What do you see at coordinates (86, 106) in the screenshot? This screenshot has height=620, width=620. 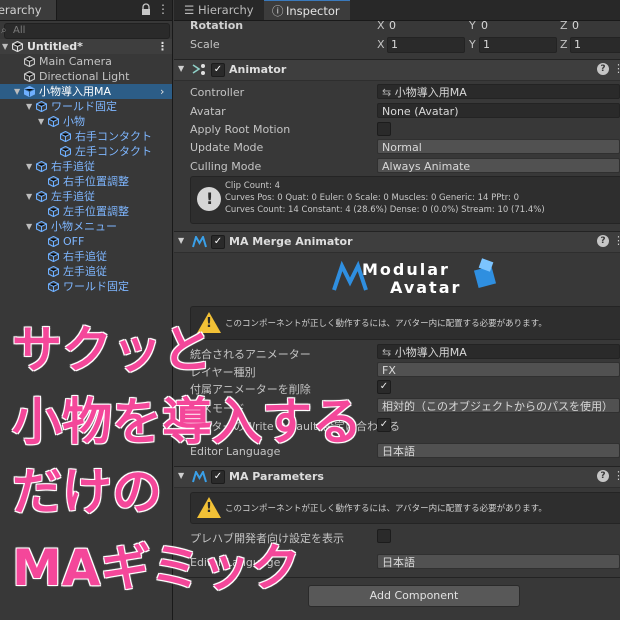 I see `hierarchy-row: ▼ ワールド固定` at bounding box center [86, 106].